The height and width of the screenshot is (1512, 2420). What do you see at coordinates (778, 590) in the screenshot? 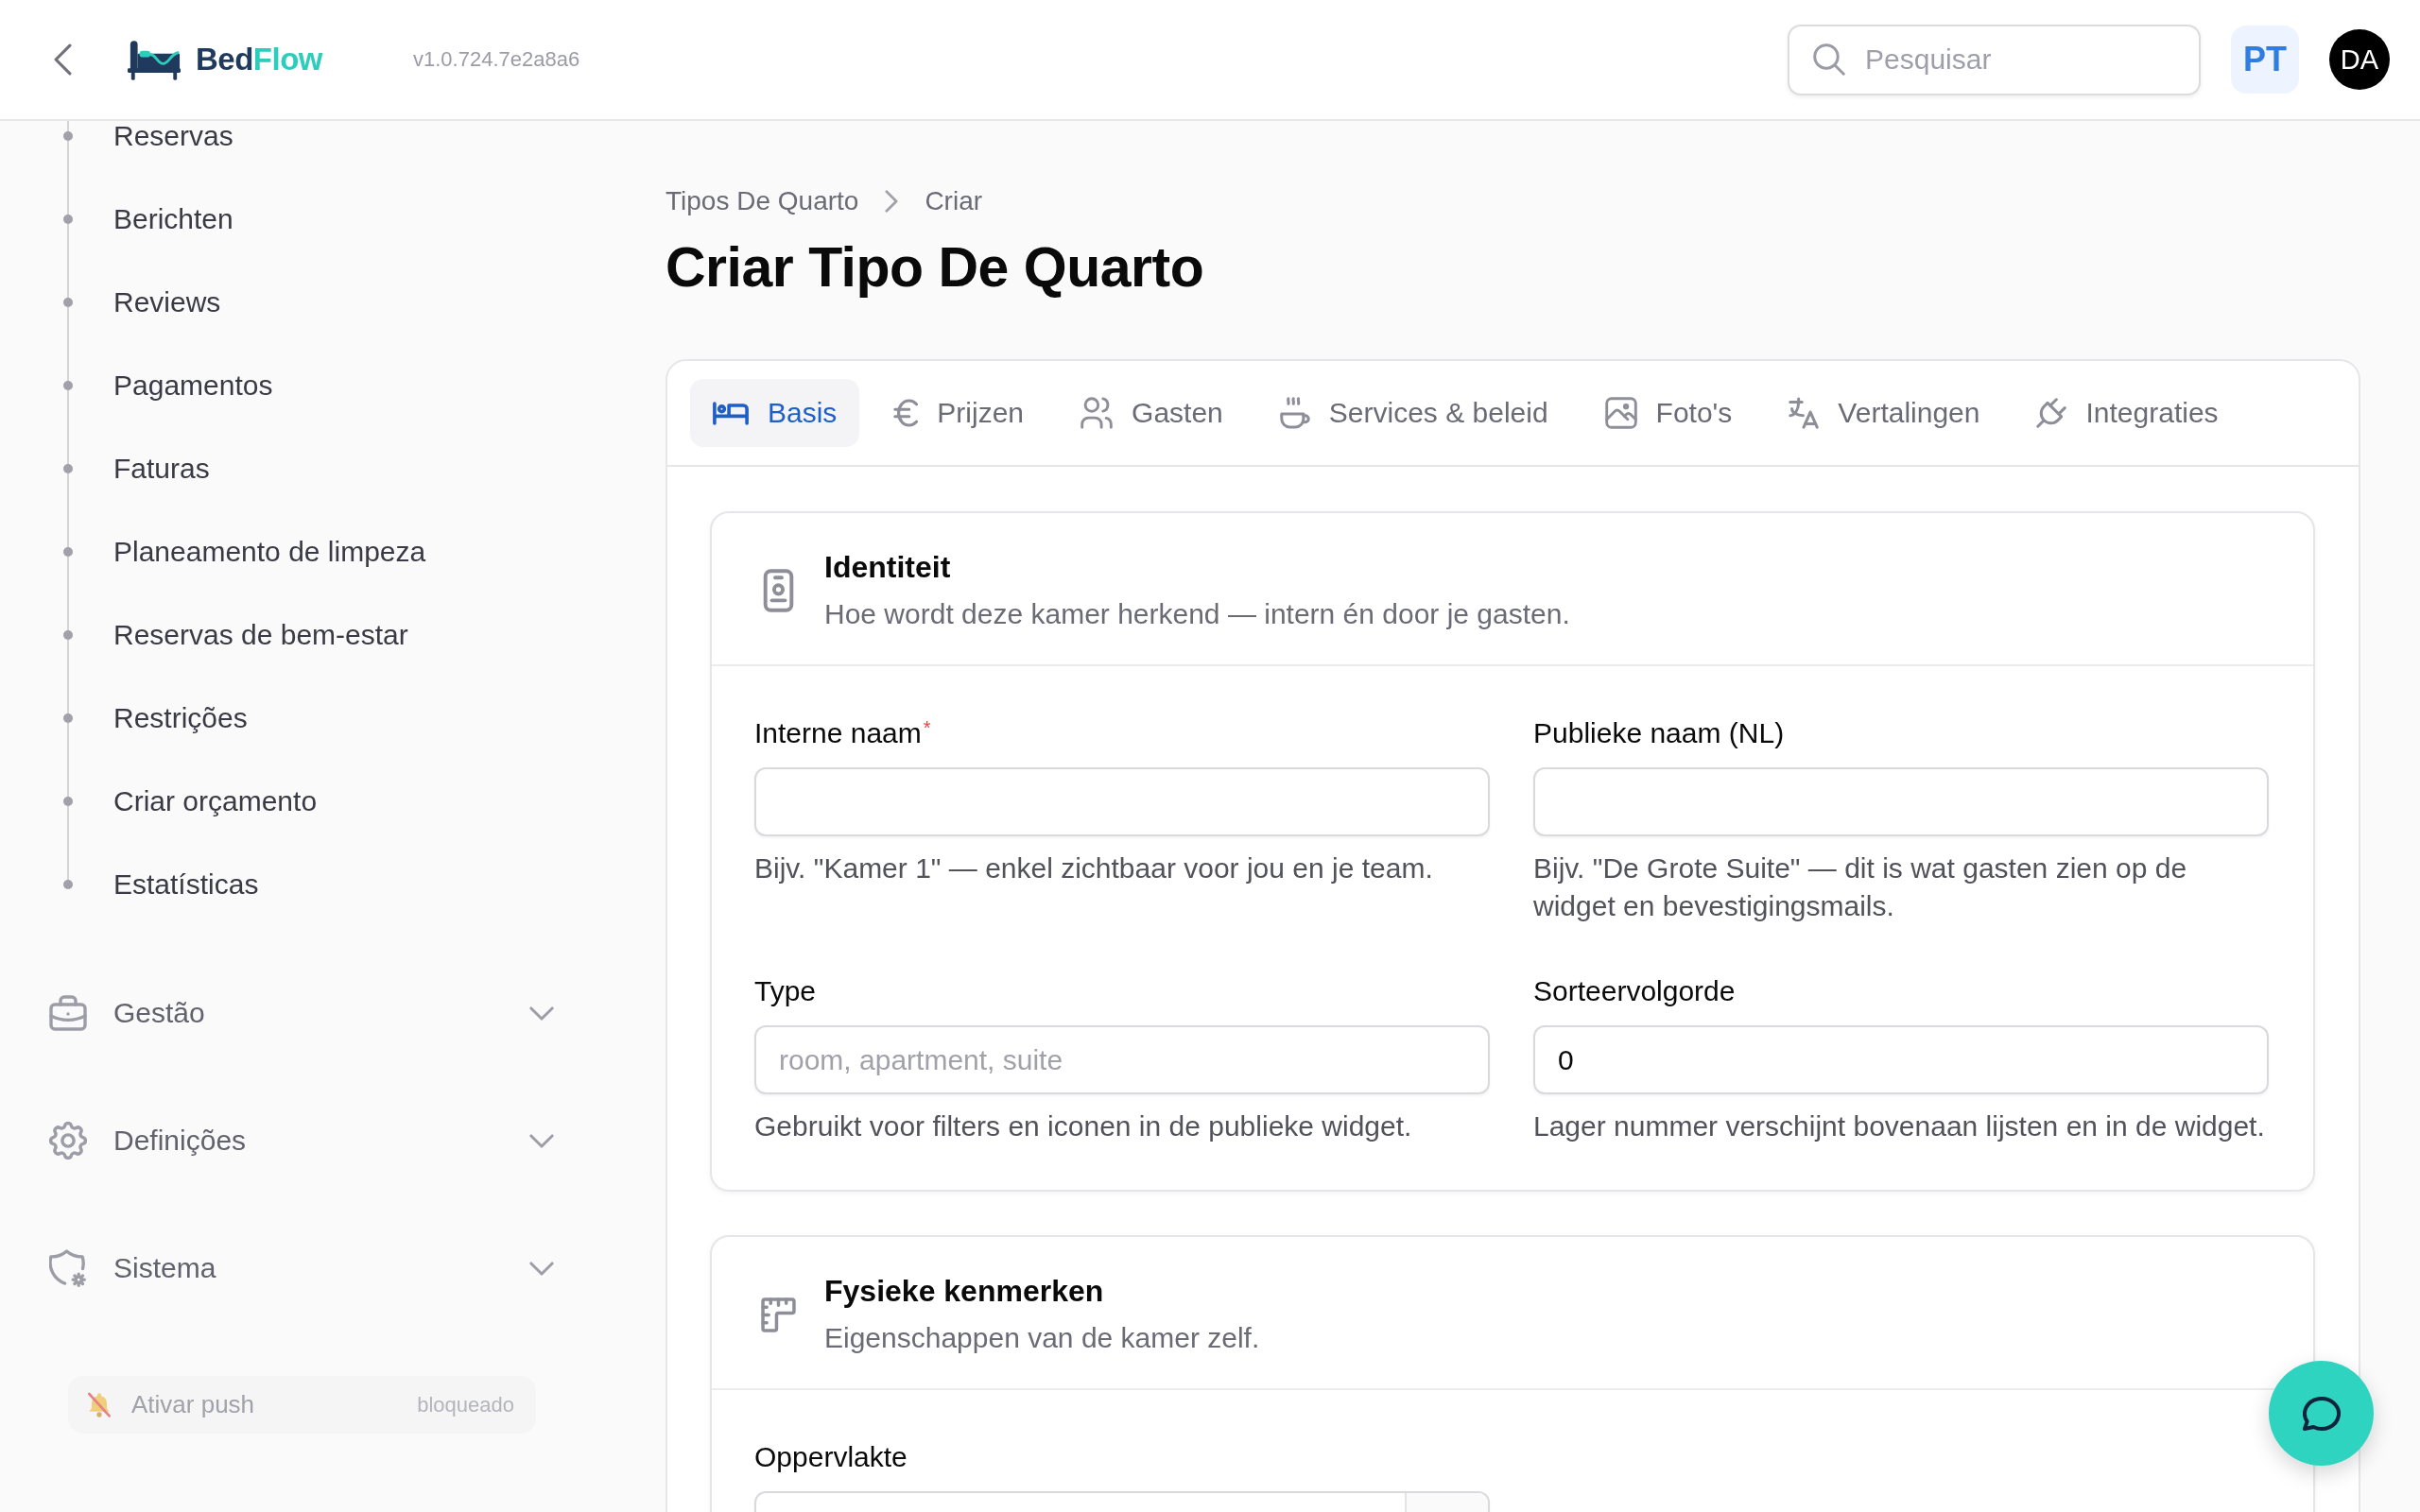
I see `id-badge-icon` at bounding box center [778, 590].